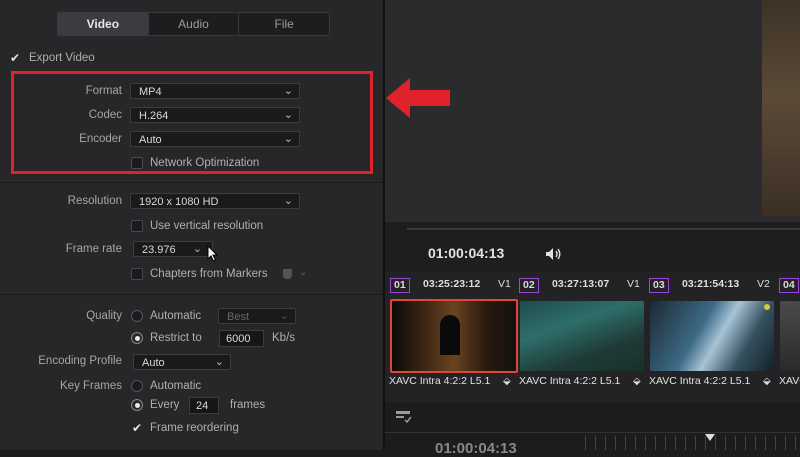 This screenshot has width=800, height=457. Describe the element at coordinates (176, 338) in the screenshot. I see `quality-restrict-label: Restrict to` at that location.